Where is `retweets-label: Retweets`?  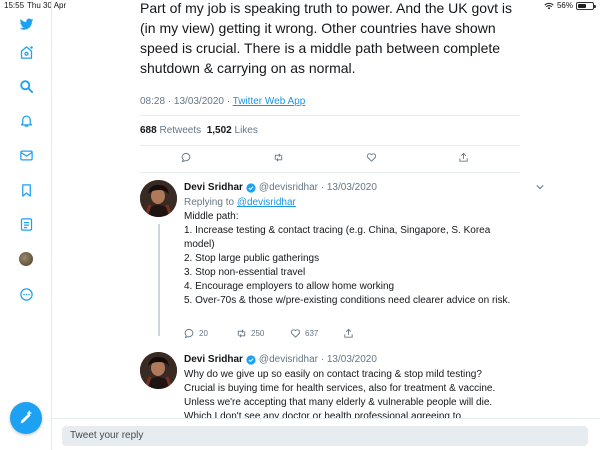
retweets-label: Retweets is located at coordinates (181, 130).